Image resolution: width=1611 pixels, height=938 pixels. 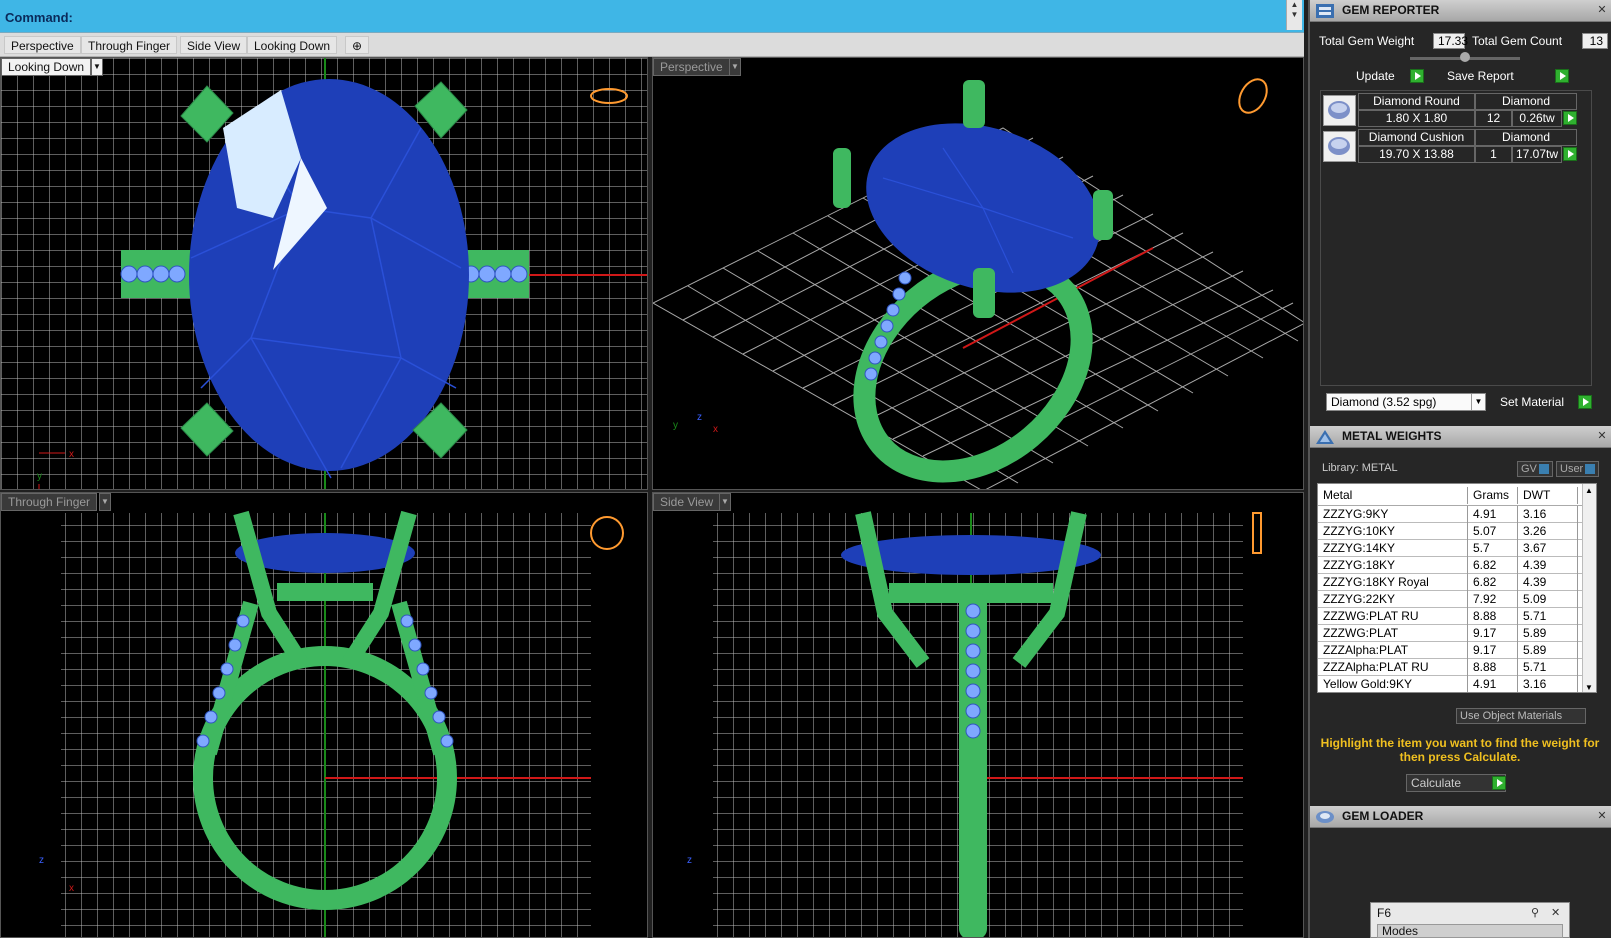 I want to click on table-row: ZZZYG:14KY 5.7 3.67, so click(x=1451, y=548).